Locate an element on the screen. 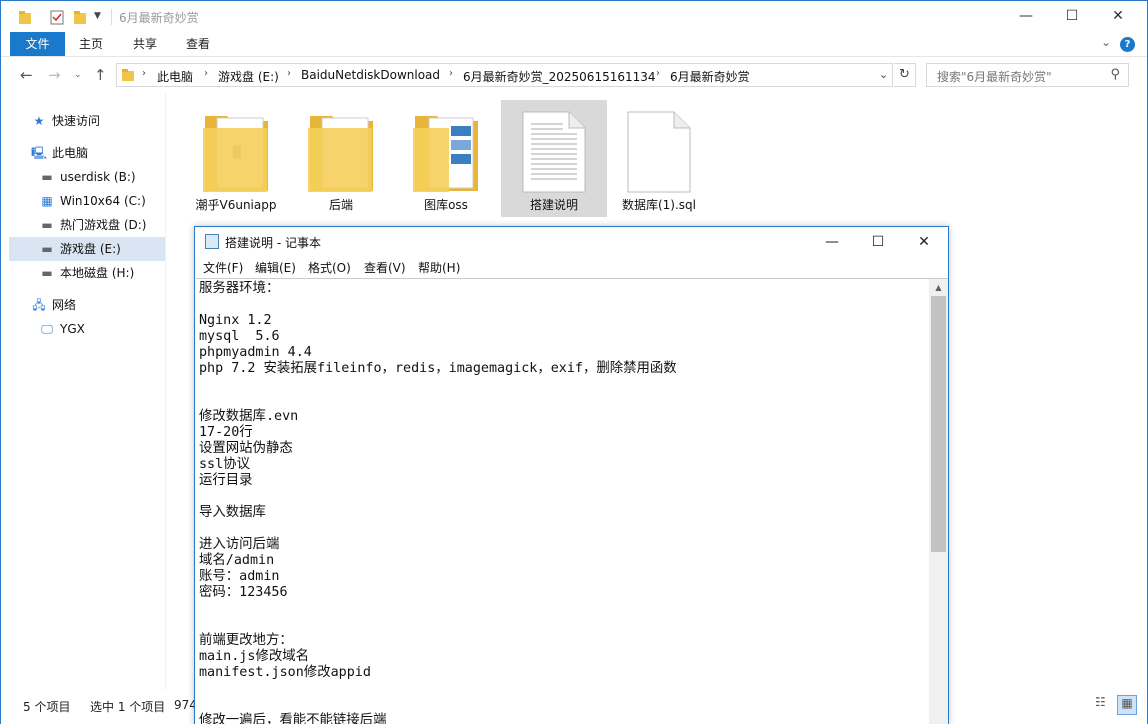 Image resolution: width=1148 pixels, height=724 pixels. text-line: 导入数据库 is located at coordinates (232, 512).